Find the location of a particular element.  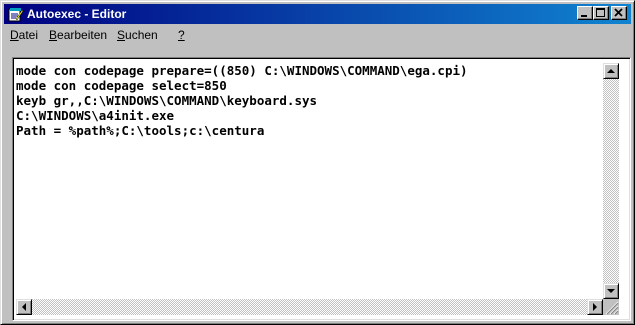

arrow-right-icon is located at coordinates (595, 307).